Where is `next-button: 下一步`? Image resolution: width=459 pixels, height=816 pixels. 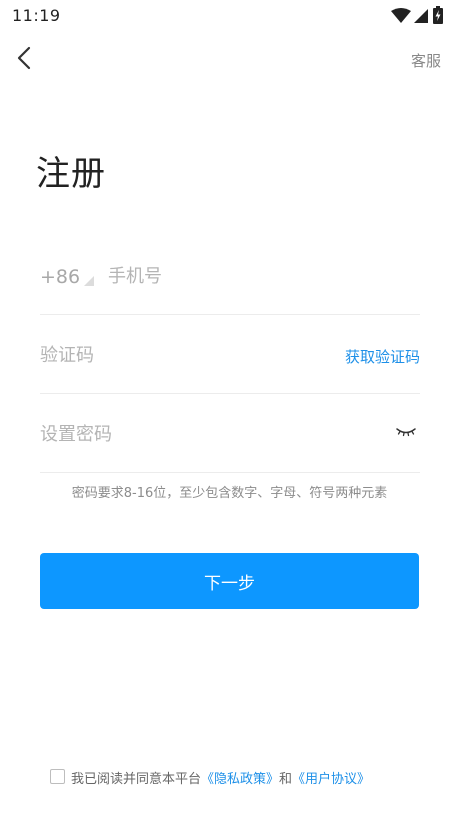 next-button: 下一步 is located at coordinates (229, 581).